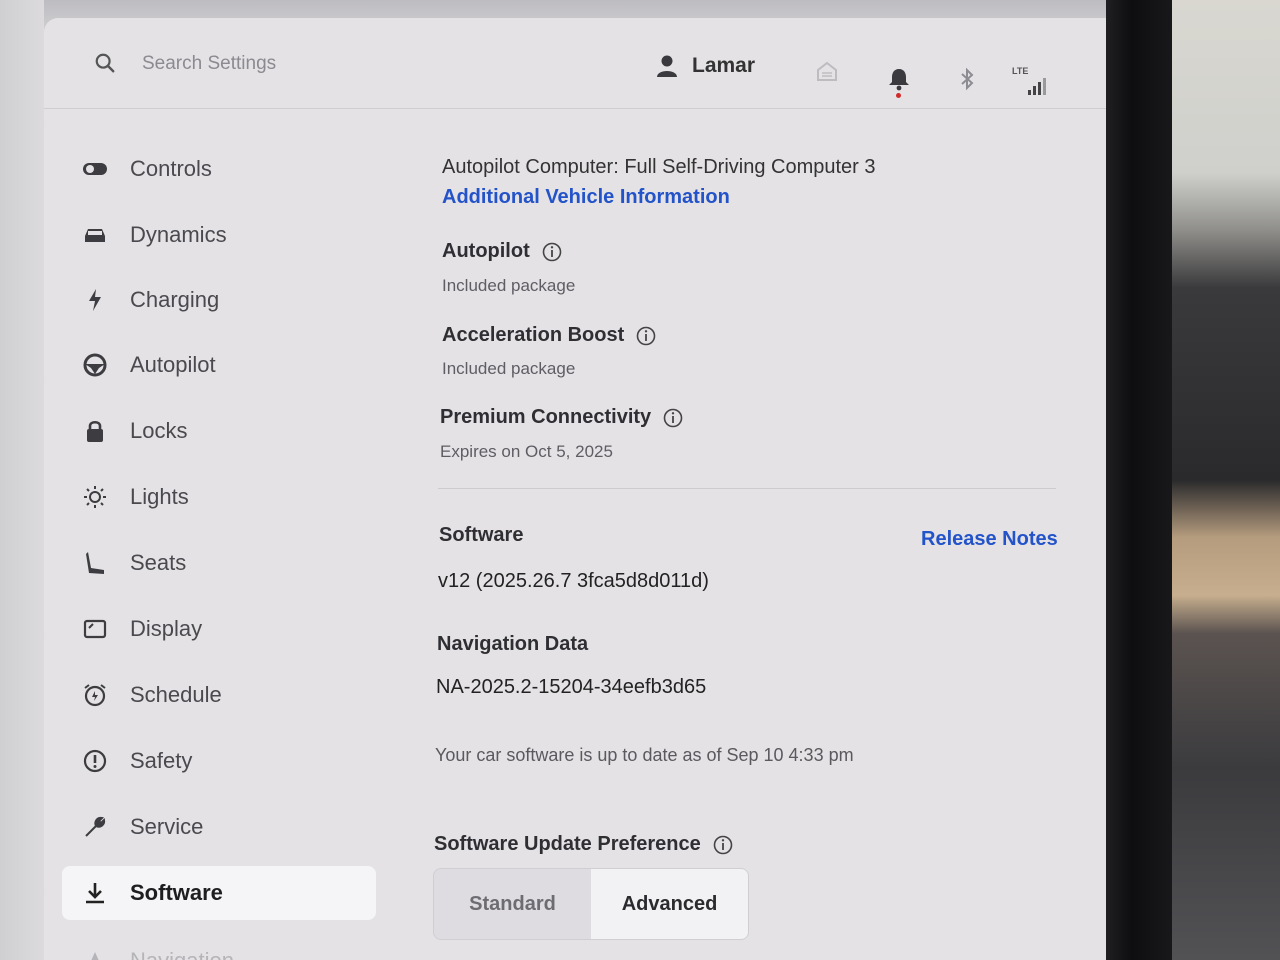  Describe the element at coordinates (95, 365) in the screenshot. I see `steering-wheel-icon` at that location.